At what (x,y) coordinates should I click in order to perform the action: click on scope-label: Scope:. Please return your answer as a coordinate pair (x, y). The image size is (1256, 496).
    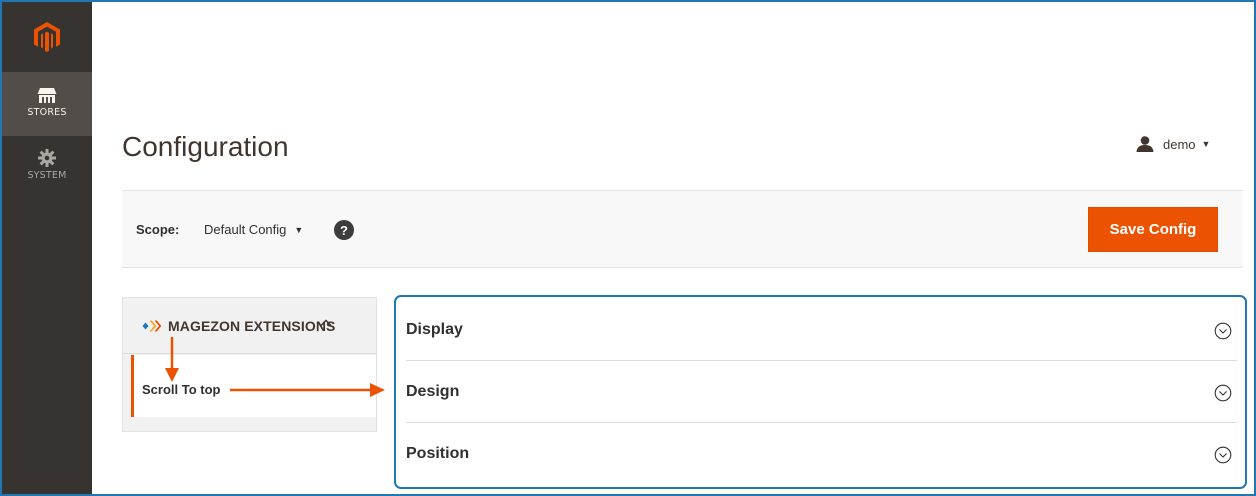
    Looking at the image, I should click on (158, 229).